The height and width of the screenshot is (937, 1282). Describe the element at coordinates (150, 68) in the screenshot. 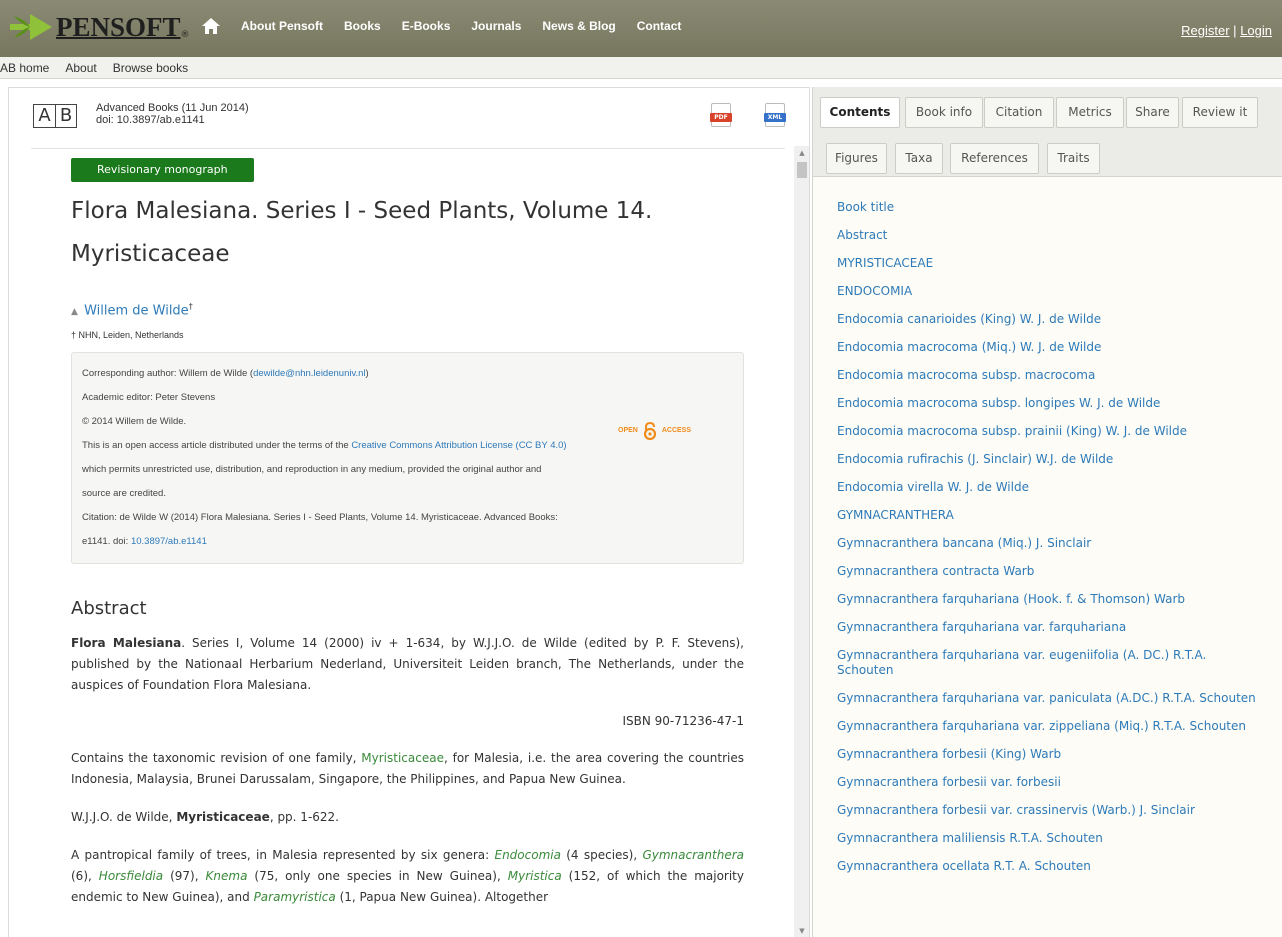

I see `subnav-browse-books: Browse books` at that location.